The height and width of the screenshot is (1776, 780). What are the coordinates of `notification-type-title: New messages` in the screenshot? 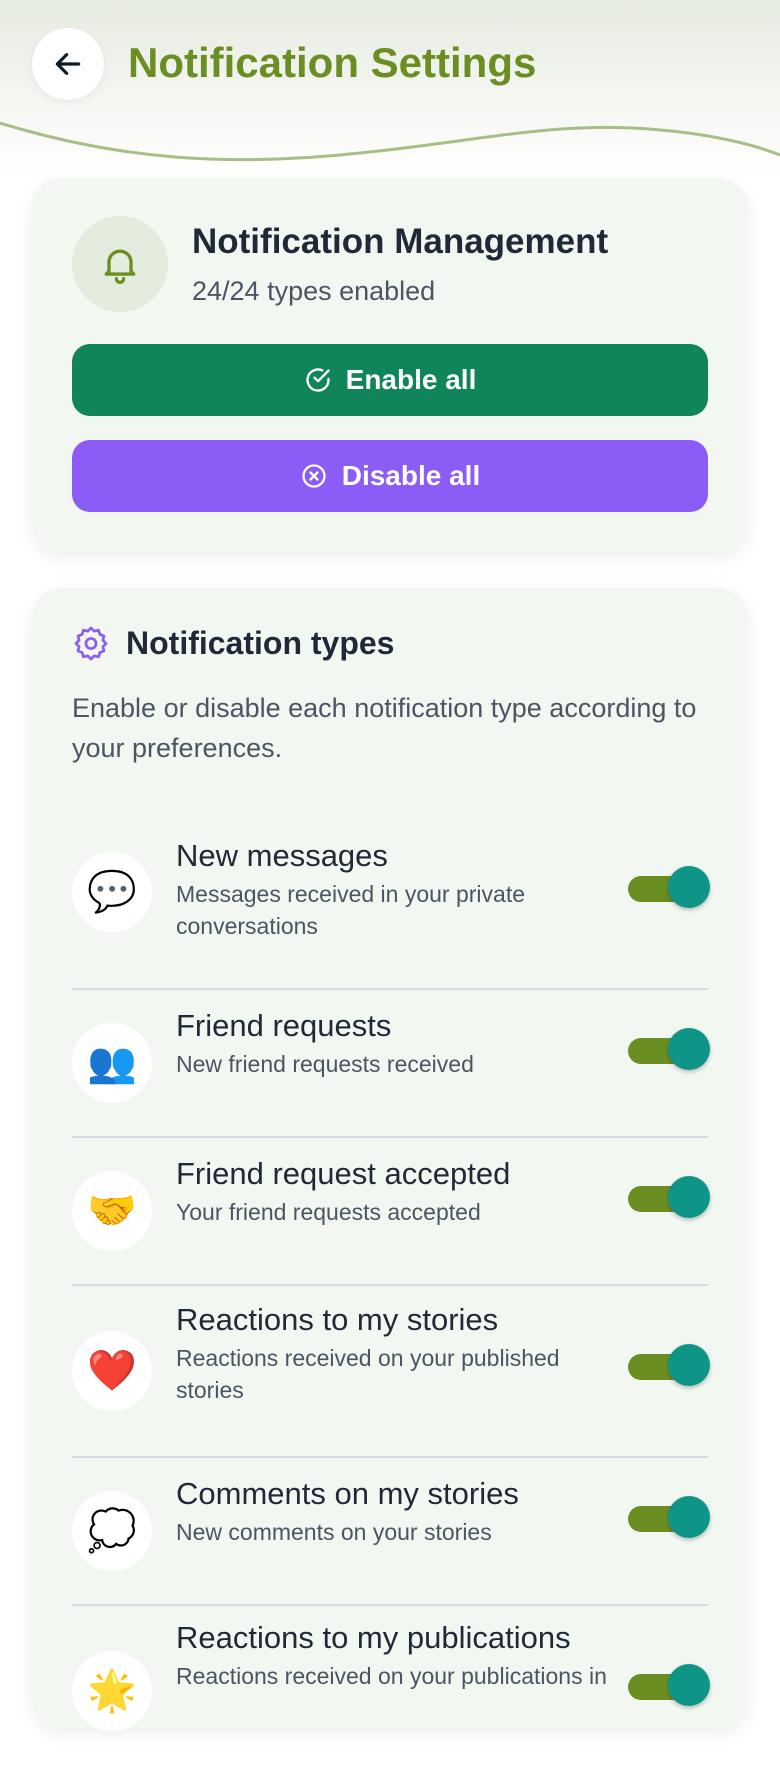 It's located at (282, 855).